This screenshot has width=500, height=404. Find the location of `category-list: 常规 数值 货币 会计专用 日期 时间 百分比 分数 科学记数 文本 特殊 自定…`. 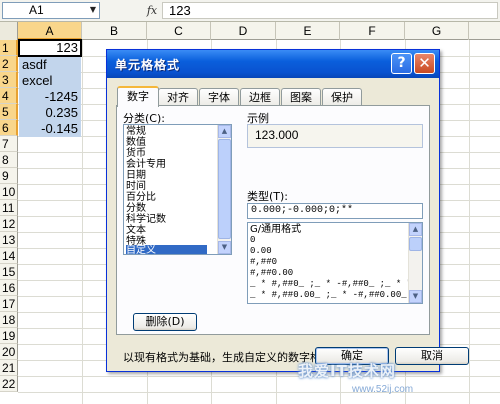

category-list: 常规 数值 货币 会计专用 日期 时间 百分比 分数 科学记数 文本 特殊 自定… is located at coordinates (177, 189).